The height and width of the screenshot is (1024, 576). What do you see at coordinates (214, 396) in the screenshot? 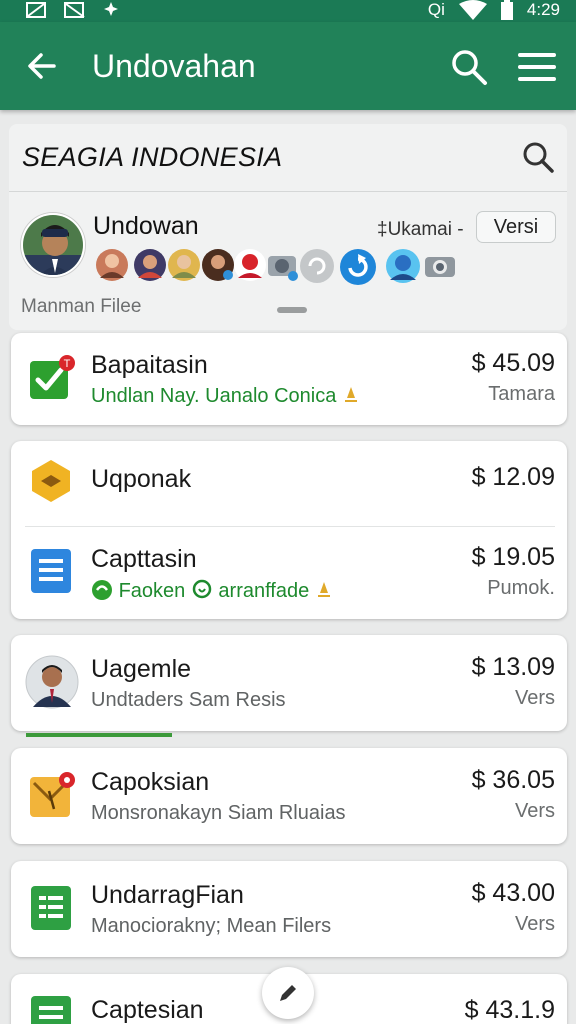
I see `item-subtitle-text: Undlan Nay. Uanalo Conica` at bounding box center [214, 396].